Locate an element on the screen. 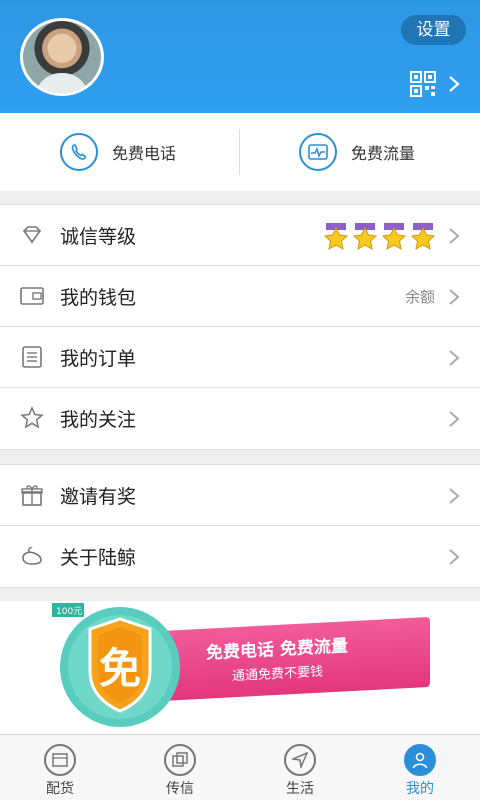 The width and height of the screenshot is (480, 800). cargo-icon is located at coordinates (60, 760).